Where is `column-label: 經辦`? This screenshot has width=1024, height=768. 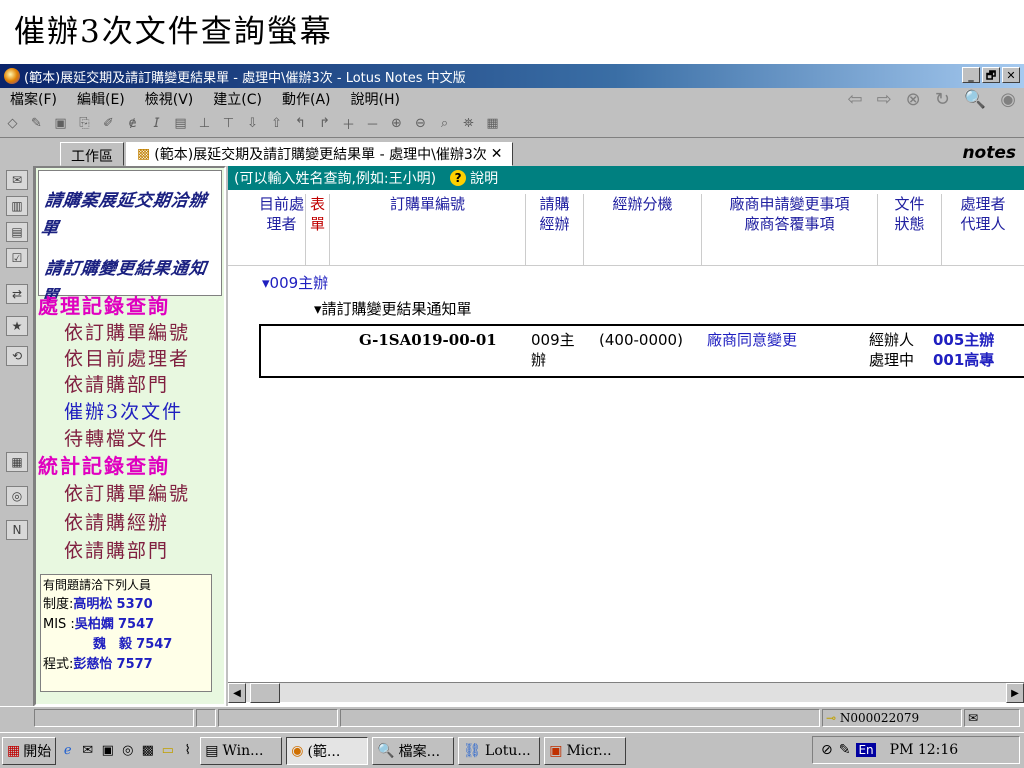 column-label: 經辦 is located at coordinates (554, 224).